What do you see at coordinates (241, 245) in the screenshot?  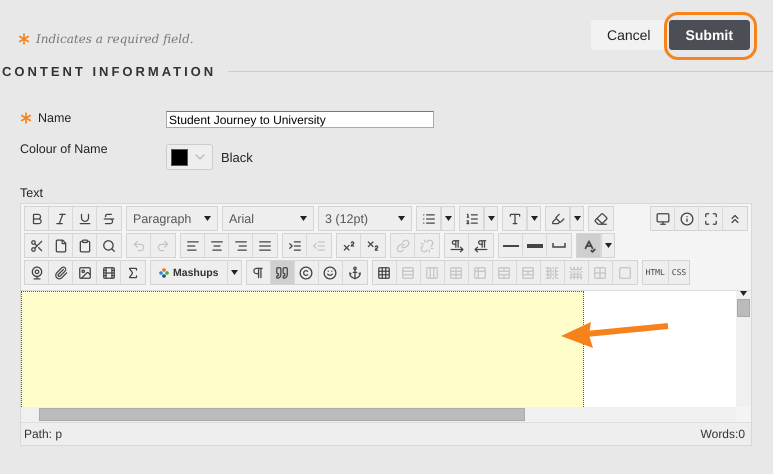 I see `align-right-icon` at bounding box center [241, 245].